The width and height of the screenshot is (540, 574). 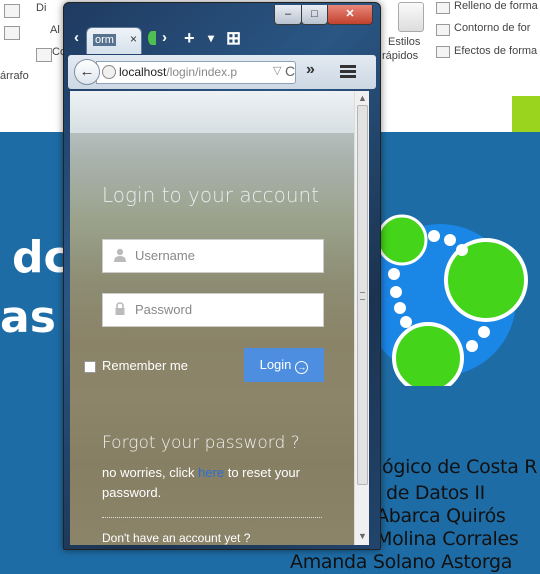 What do you see at coordinates (202, 72) in the screenshot?
I see `url-path: /login/index.p` at bounding box center [202, 72].